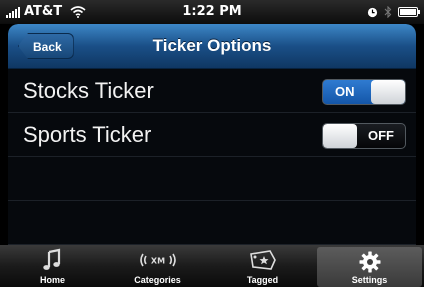 The image size is (424, 287). I want to click on page-title: Ticker Options, so click(212, 45).